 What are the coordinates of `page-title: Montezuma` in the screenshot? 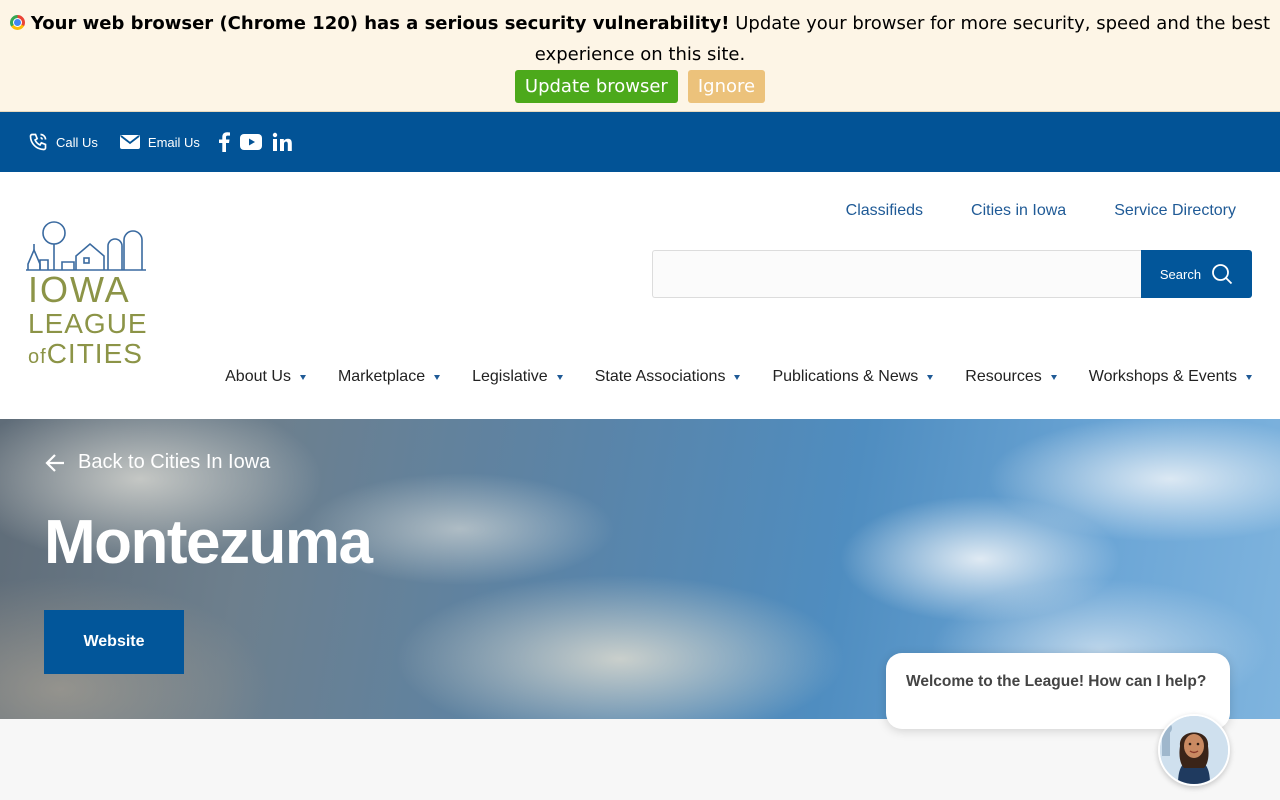 It's located at (208, 542).